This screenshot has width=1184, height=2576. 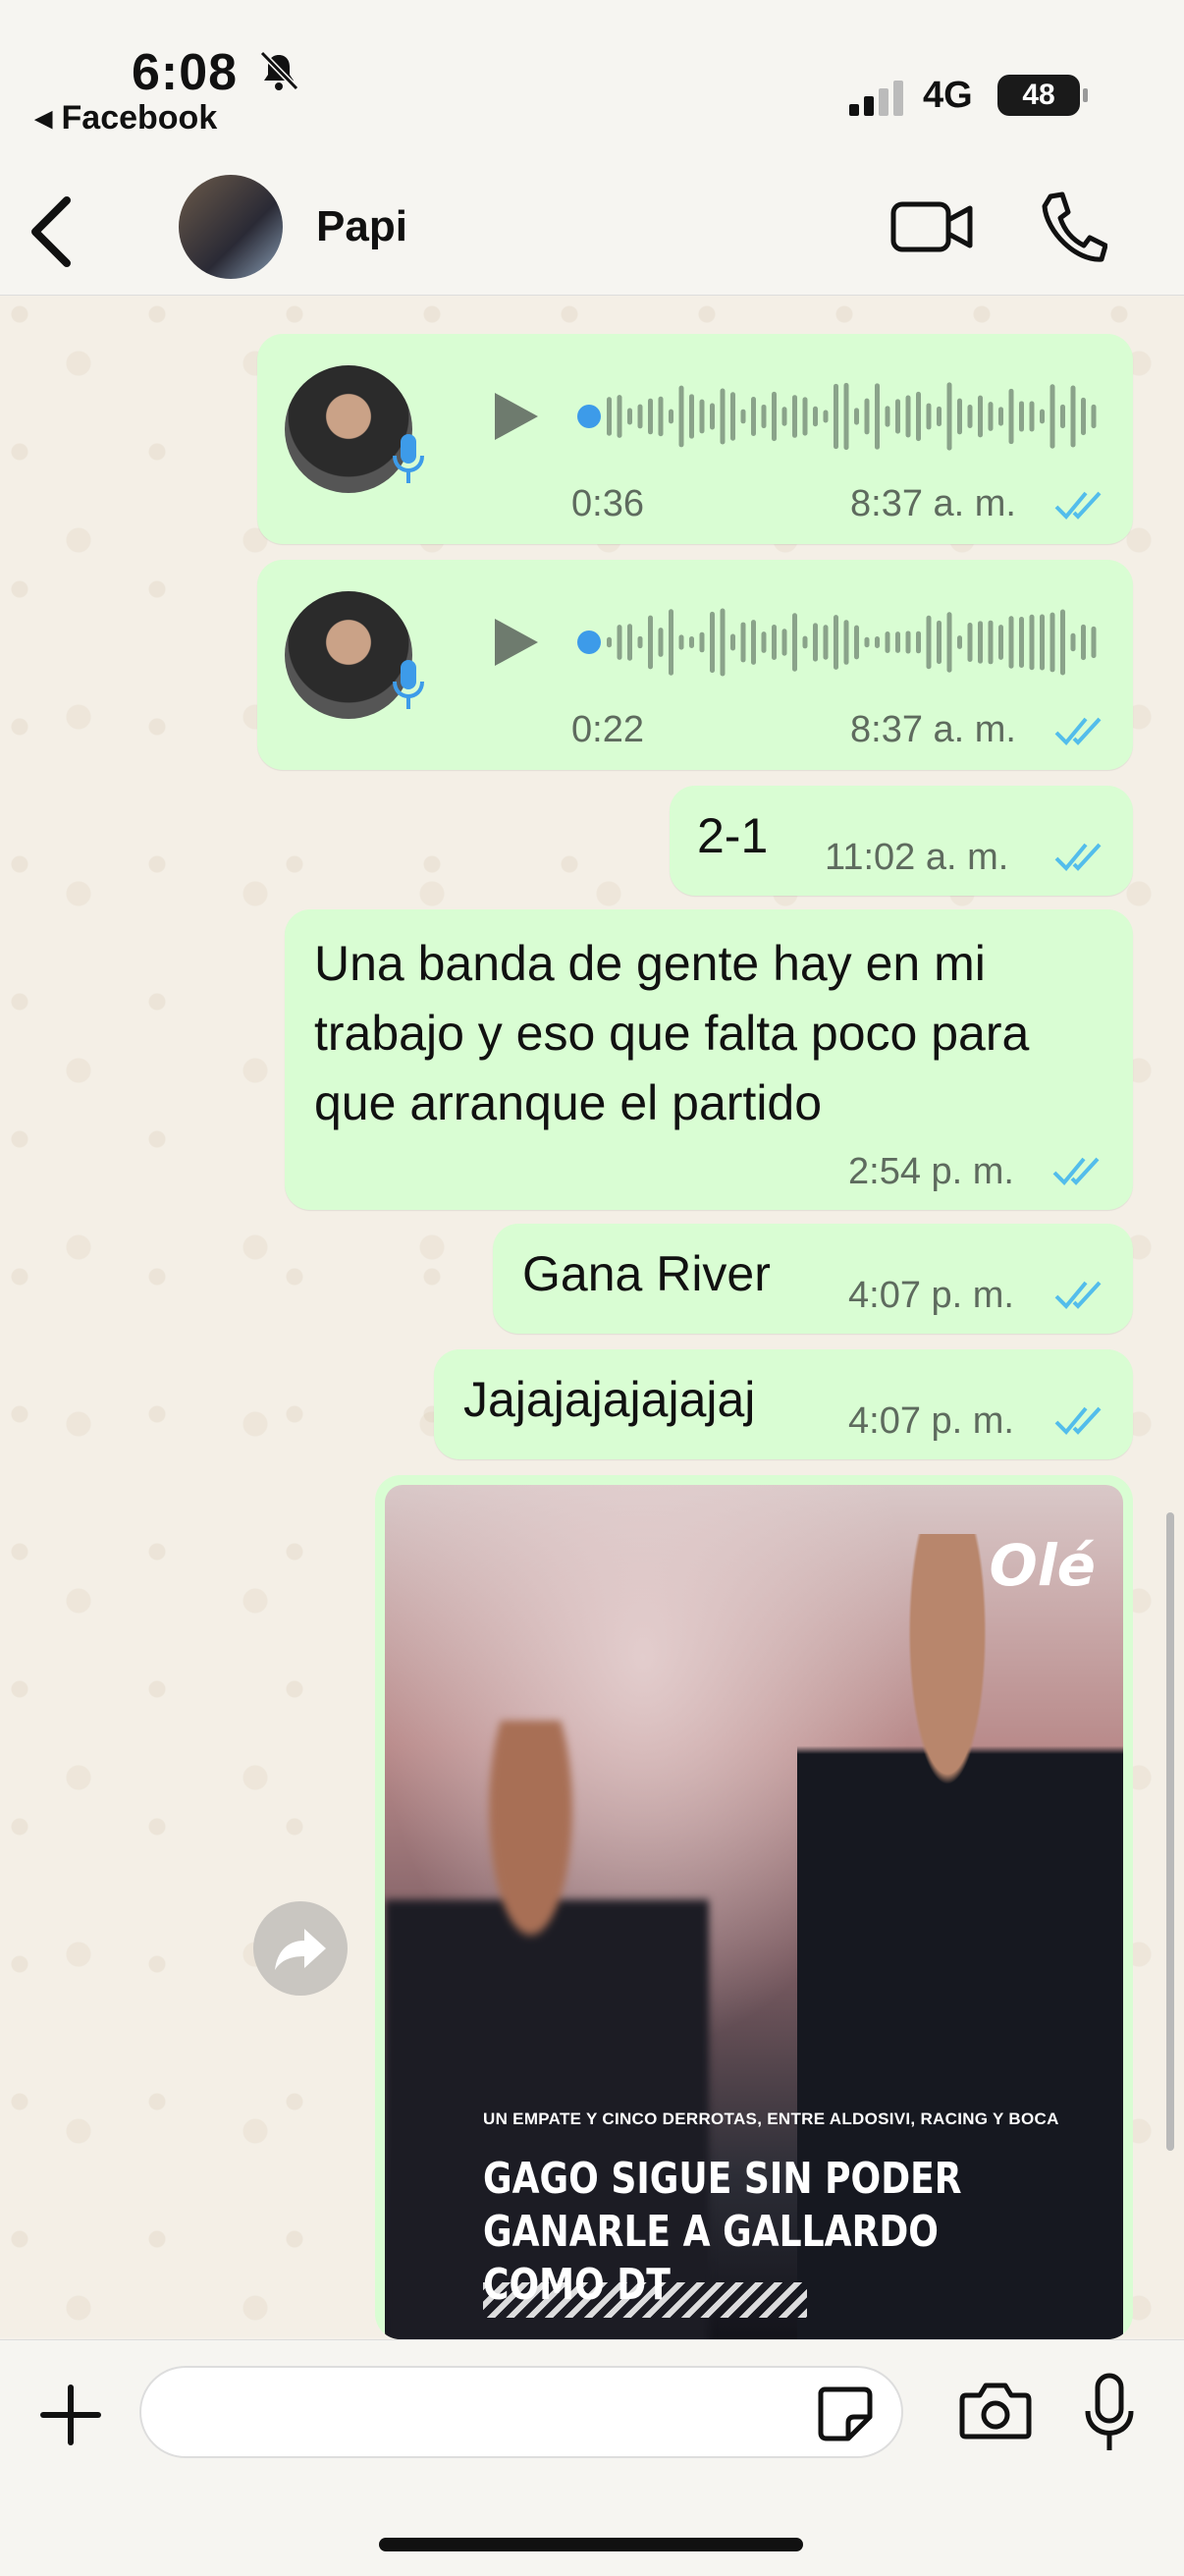 What do you see at coordinates (361, 226) in the screenshot?
I see `contact-name: Papi` at bounding box center [361, 226].